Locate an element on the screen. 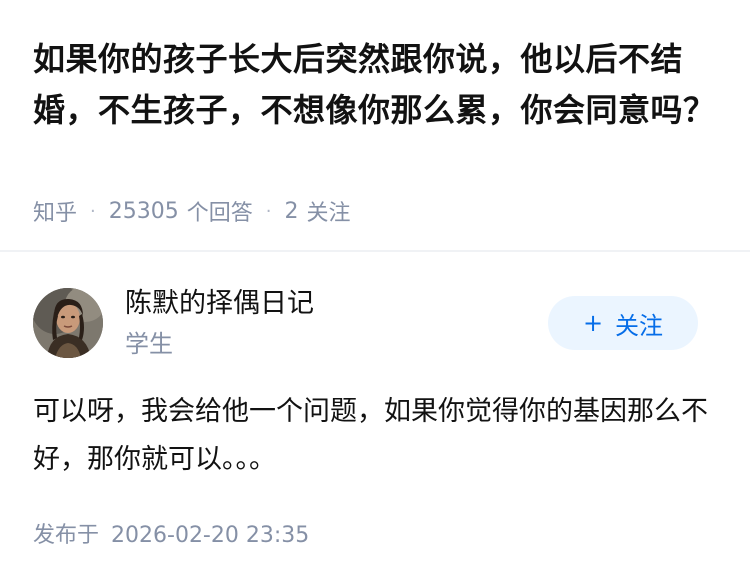 This screenshot has height=588, width=750. answer-author: 陈默的择偶日记 学生 + 关注 is located at coordinates (368, 323).